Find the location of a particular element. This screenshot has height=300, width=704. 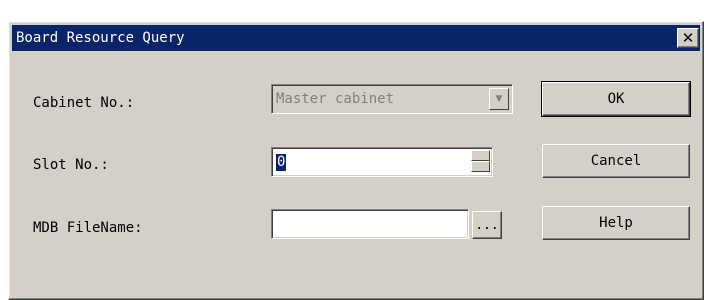

mdb-filename-label: MDB FileName: is located at coordinates (88, 228).